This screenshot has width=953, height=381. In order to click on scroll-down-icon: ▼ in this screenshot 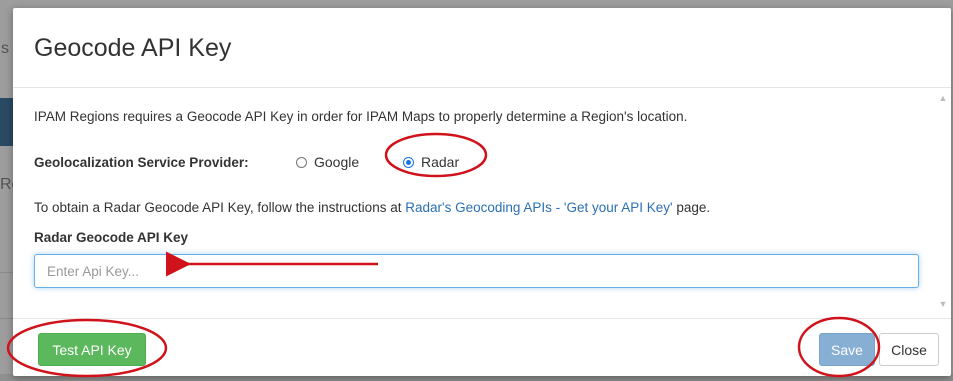, I will do `click(943, 304)`.